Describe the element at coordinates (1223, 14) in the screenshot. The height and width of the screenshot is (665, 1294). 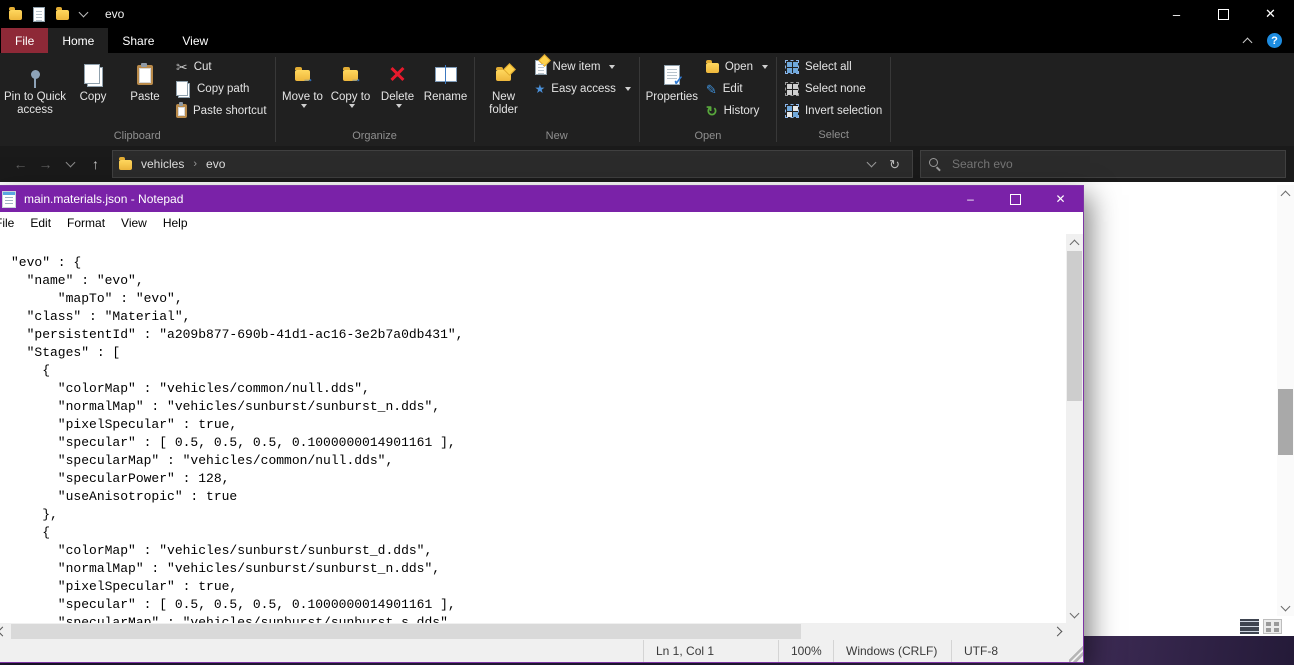
I see `explorer-maximize-button` at that location.